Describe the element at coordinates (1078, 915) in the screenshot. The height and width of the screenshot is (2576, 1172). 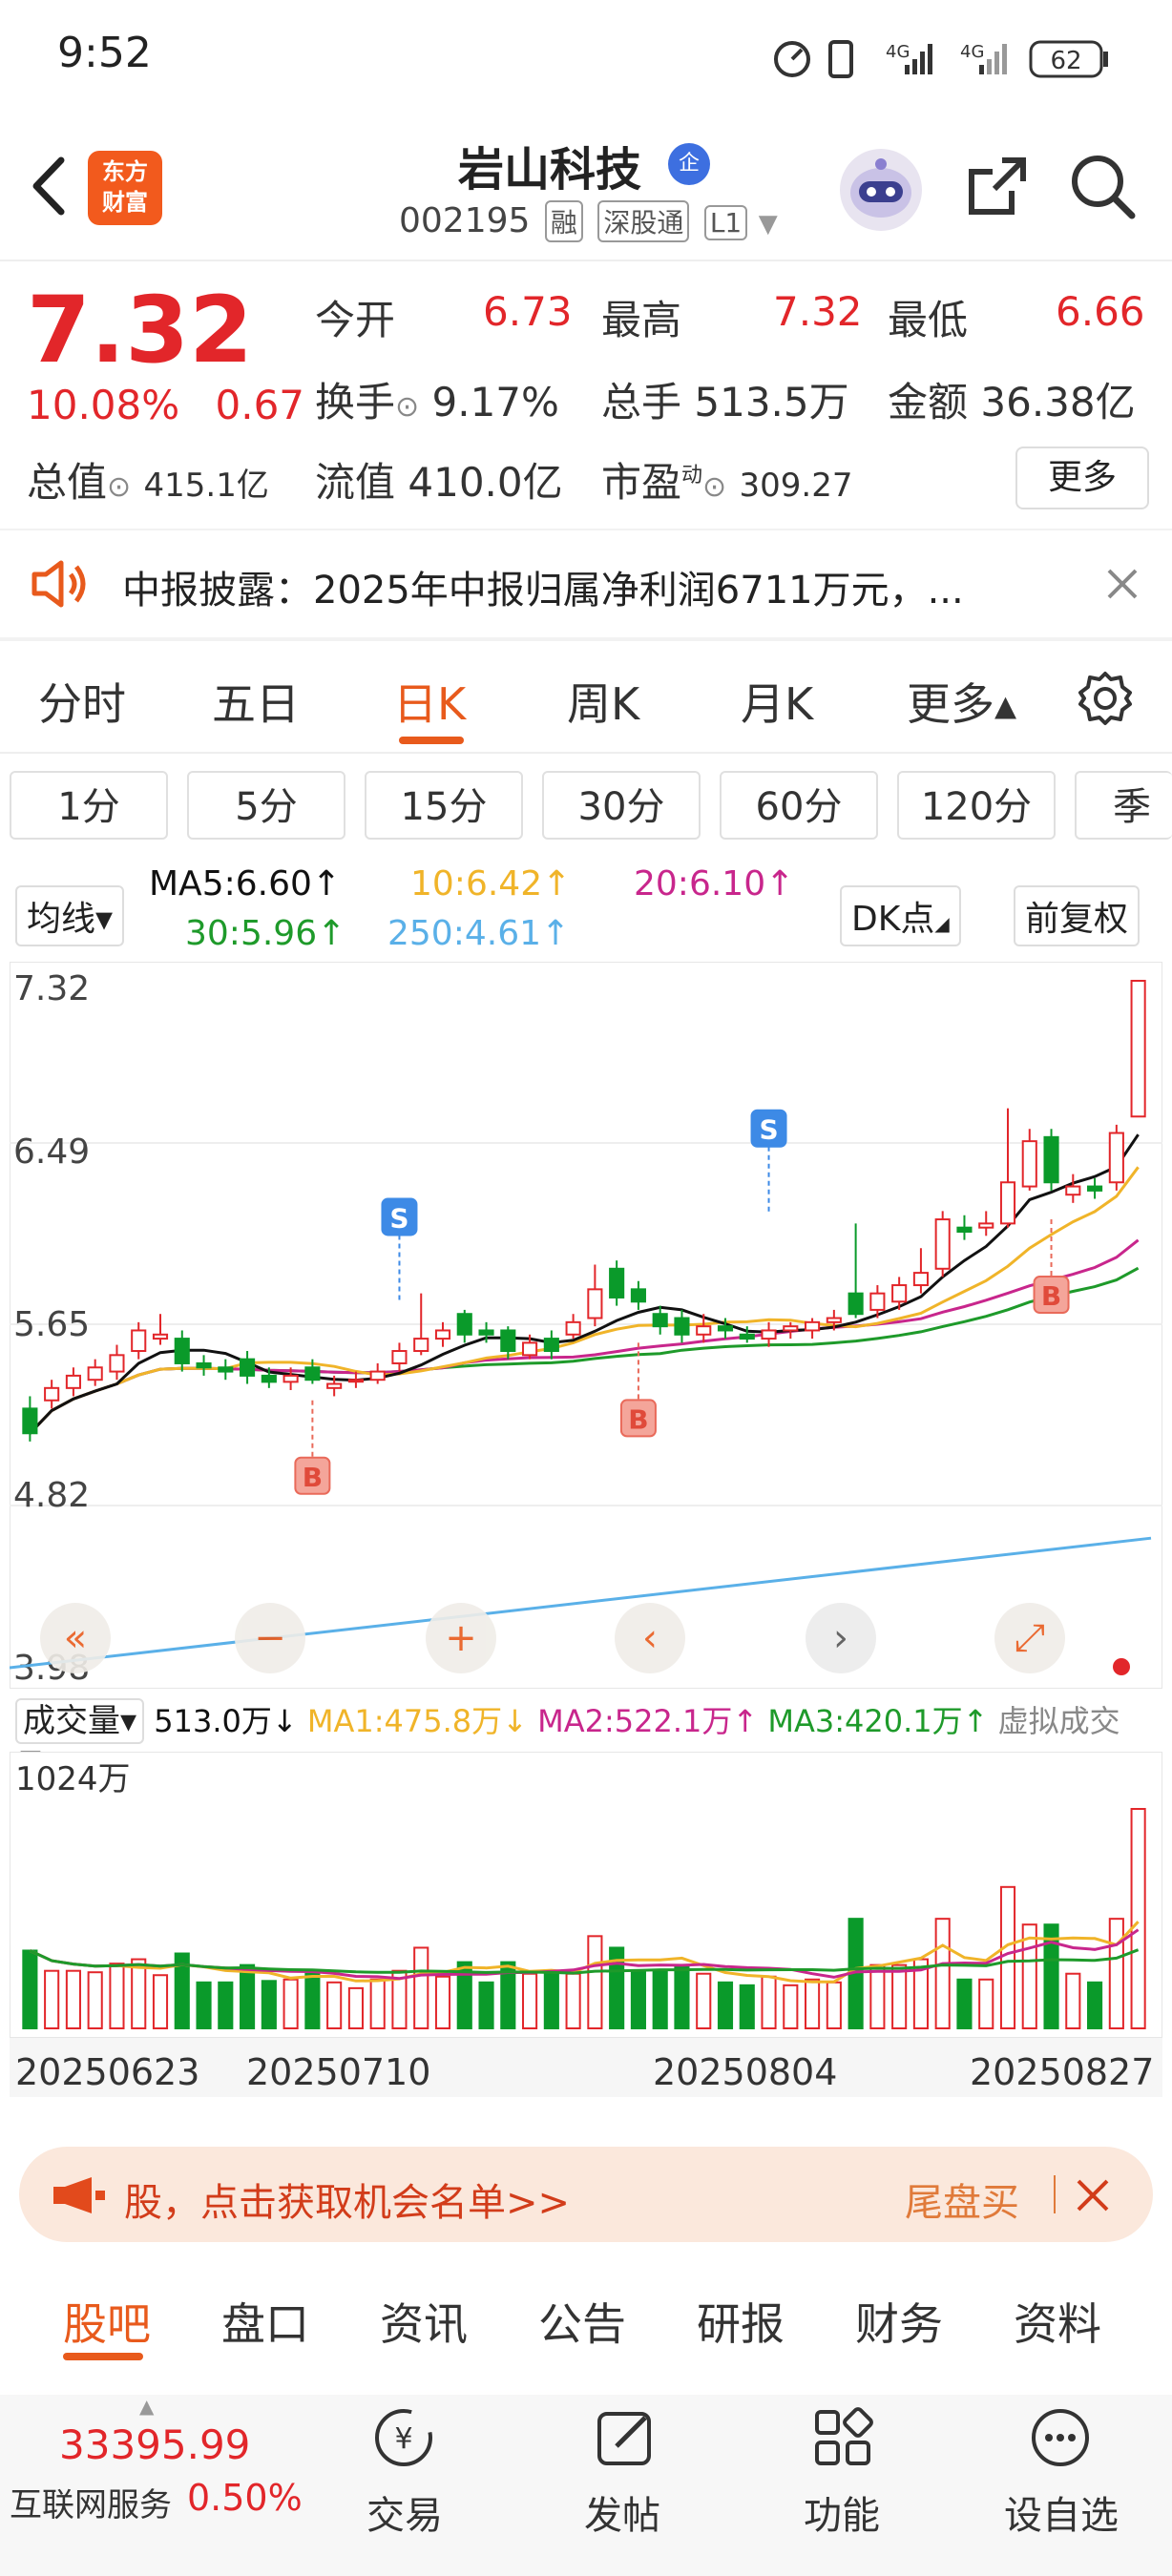
I see `adjust-selector: 前复权` at that location.